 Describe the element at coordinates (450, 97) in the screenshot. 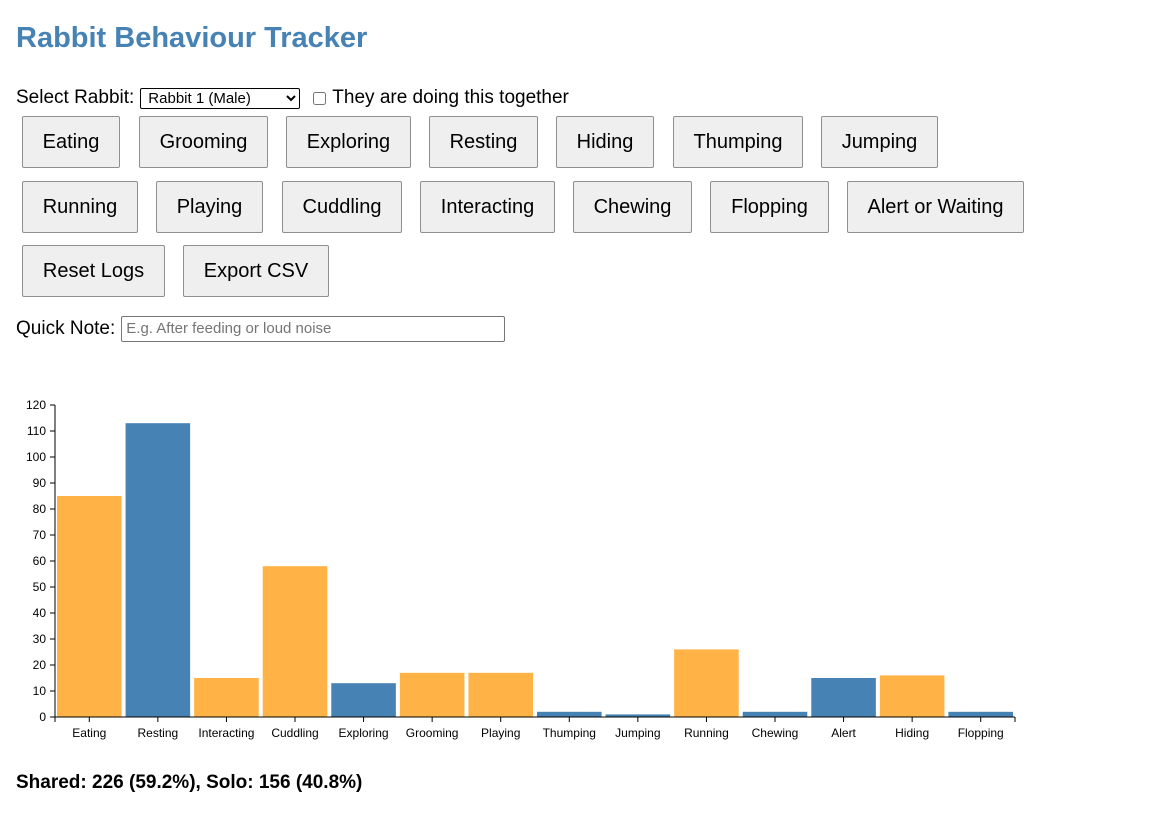

I see `together-label: They are doing this together` at that location.